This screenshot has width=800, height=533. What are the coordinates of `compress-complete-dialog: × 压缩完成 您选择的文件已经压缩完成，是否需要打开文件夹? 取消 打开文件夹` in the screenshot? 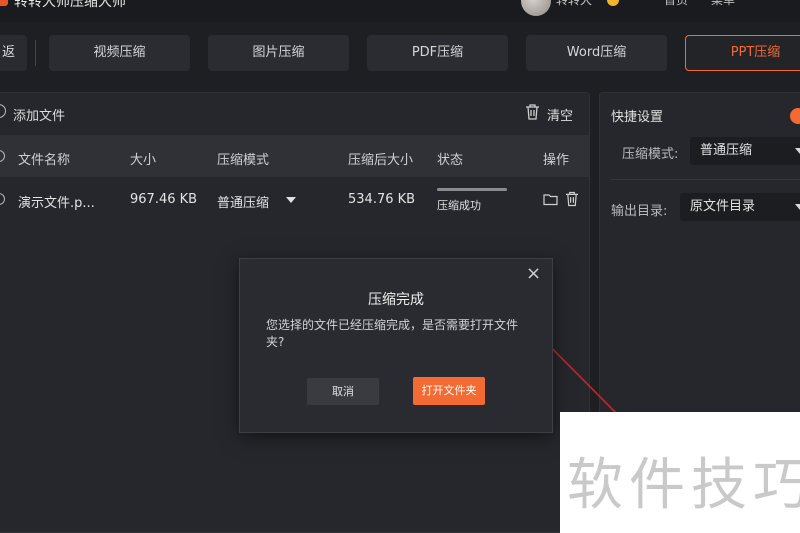 It's located at (396, 345).